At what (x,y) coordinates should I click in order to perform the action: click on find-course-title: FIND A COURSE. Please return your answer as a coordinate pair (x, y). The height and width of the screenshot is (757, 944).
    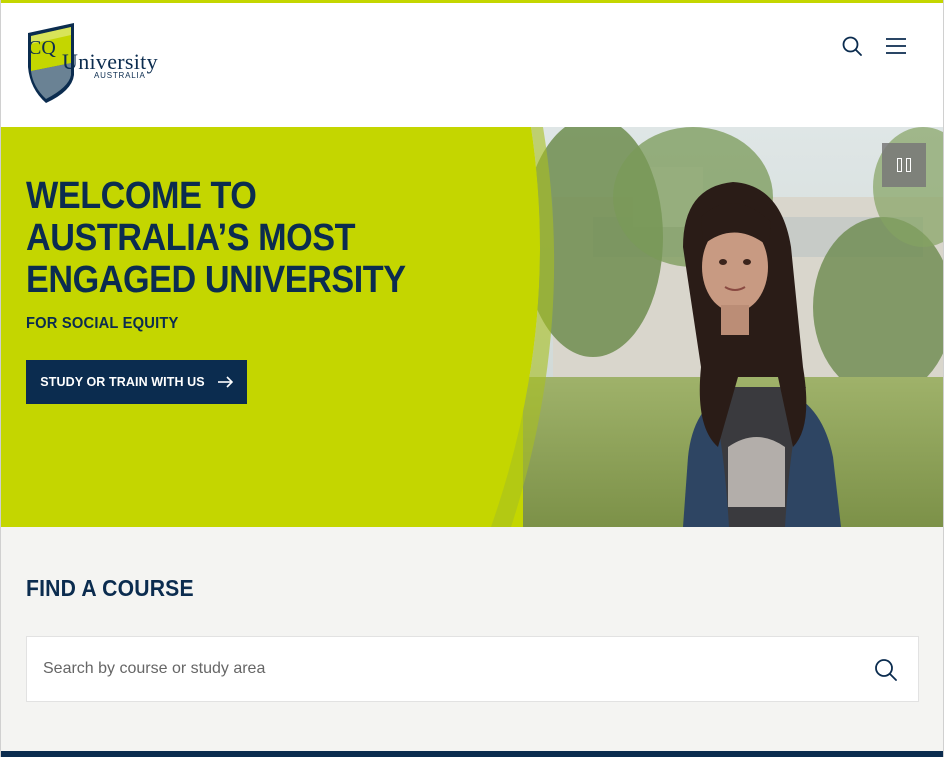
    Looking at the image, I should click on (110, 588).